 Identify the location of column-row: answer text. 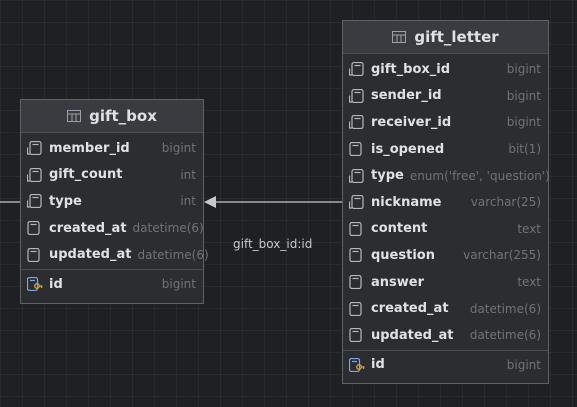
(445, 282).